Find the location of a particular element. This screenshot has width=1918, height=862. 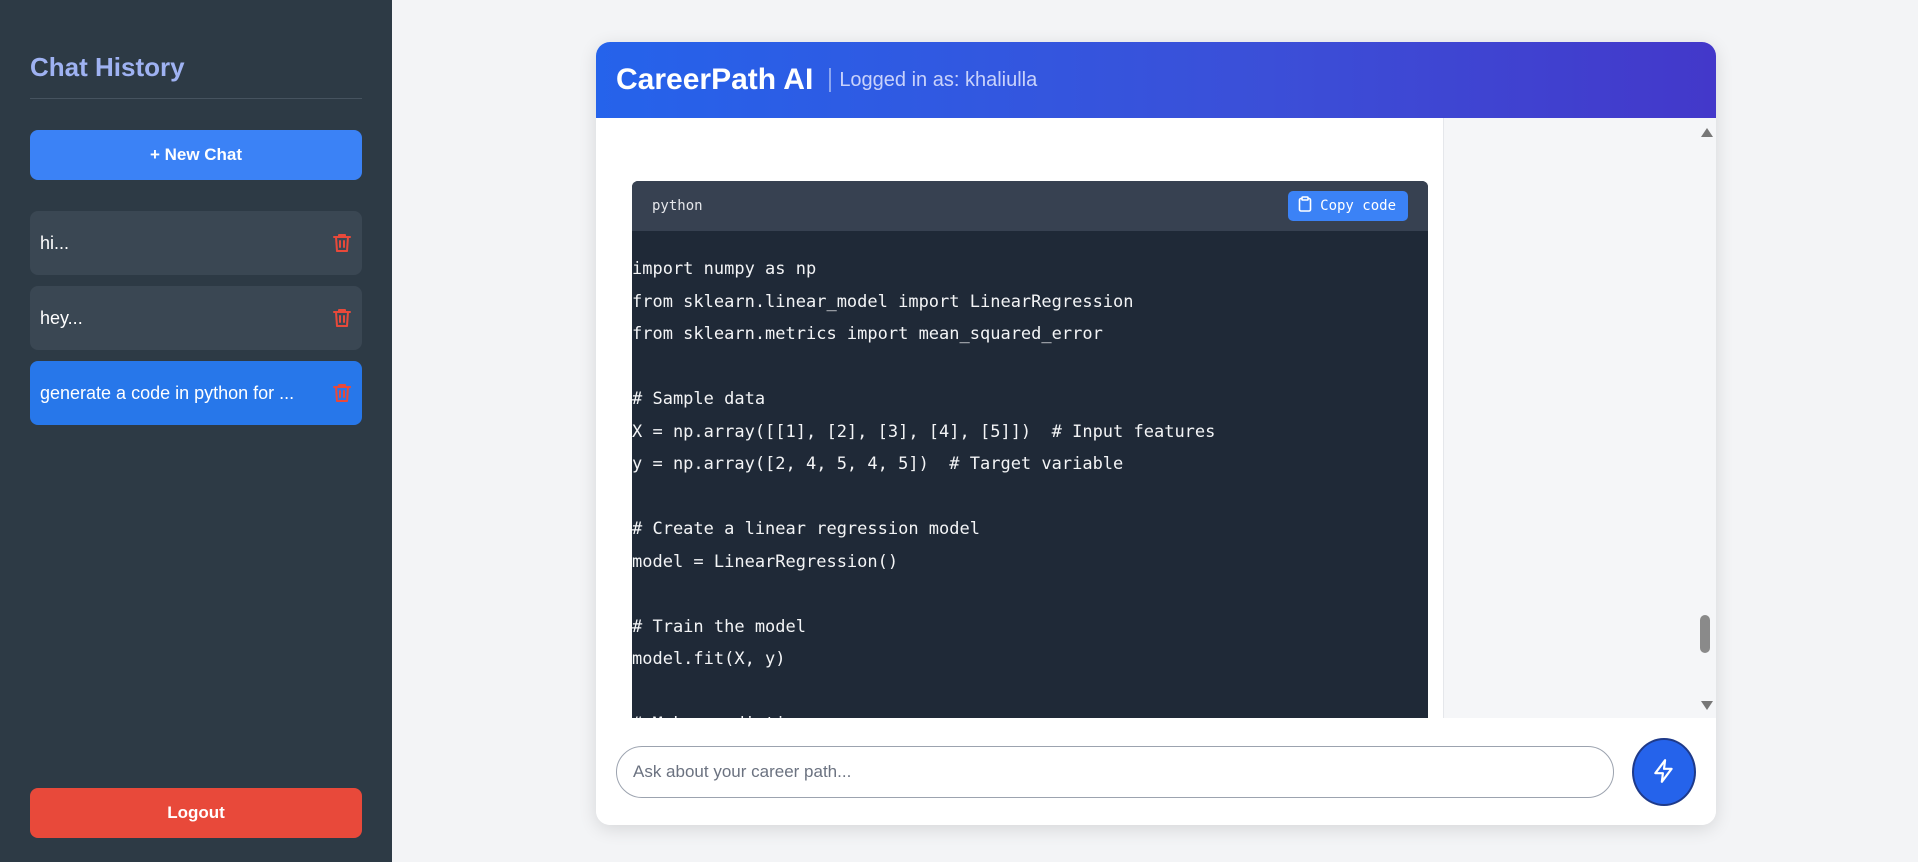

header-separator is located at coordinates (830, 80).